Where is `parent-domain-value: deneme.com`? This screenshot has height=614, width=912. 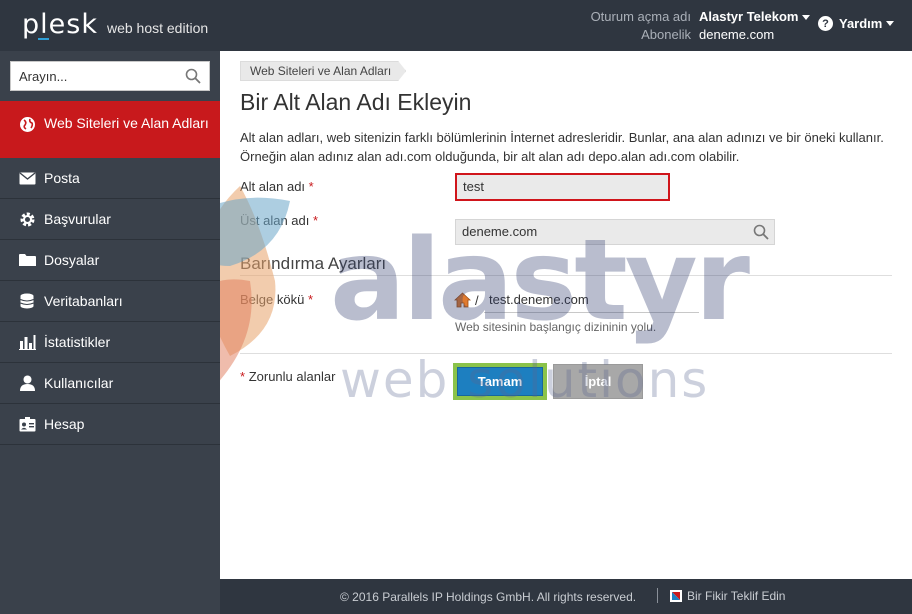
parent-domain-value: deneme.com is located at coordinates (500, 231).